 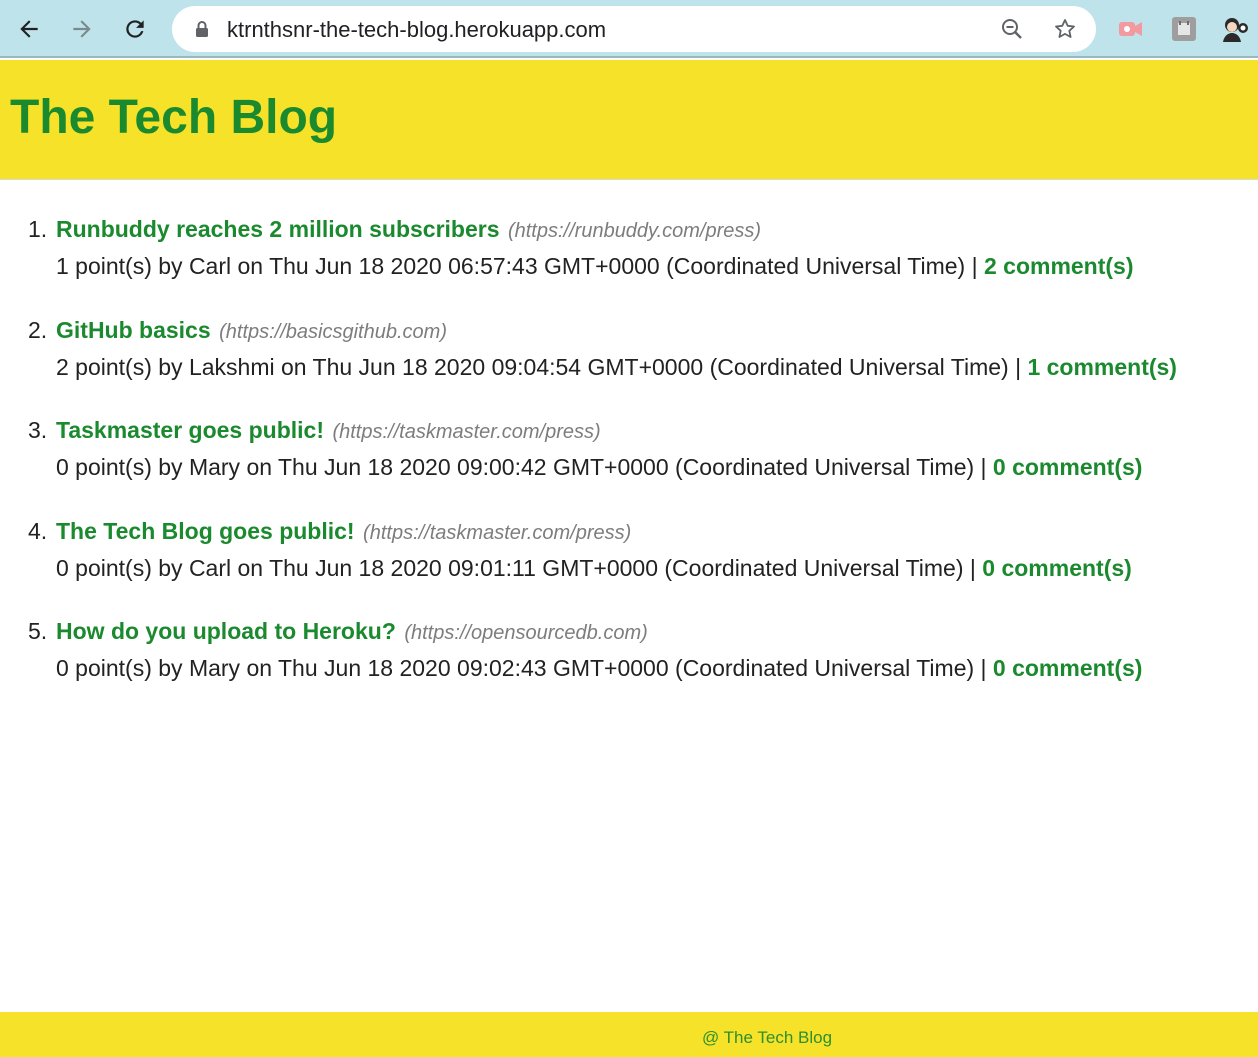 I want to click on post-number: 1., so click(x=38, y=229).